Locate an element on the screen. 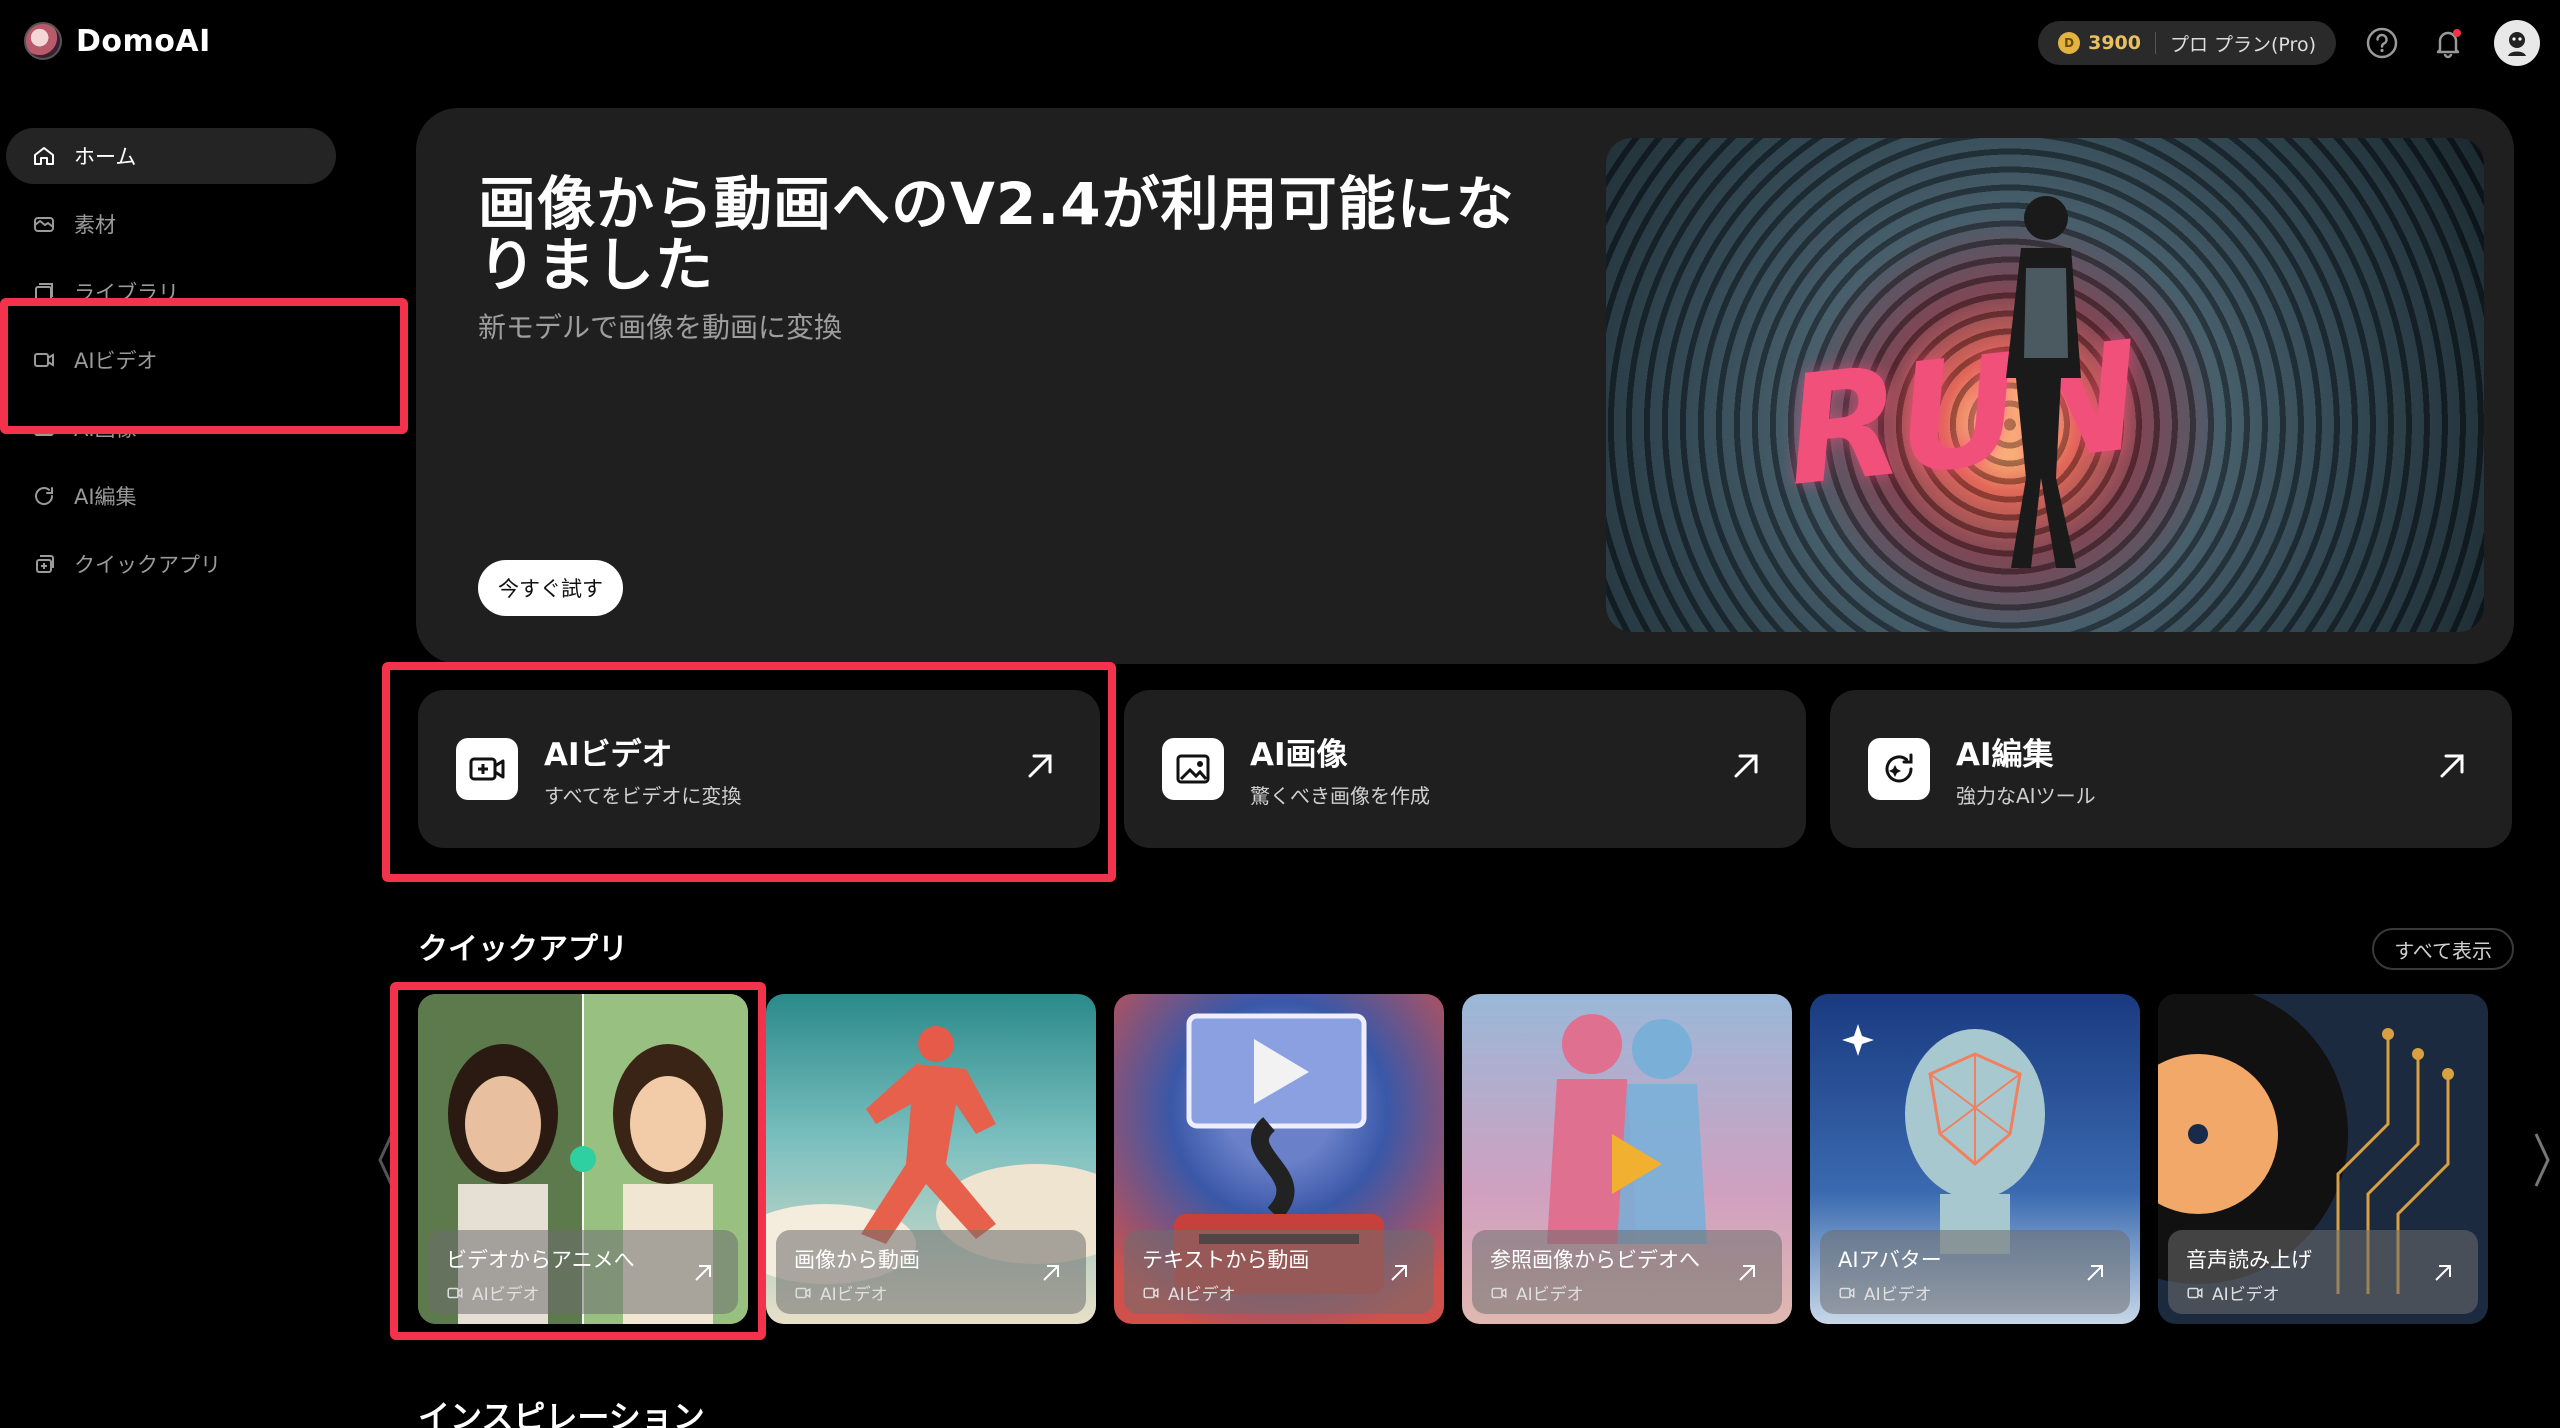 This screenshot has height=1428, width=2560. chevron-left-icon is located at coordinates (386, 1160).